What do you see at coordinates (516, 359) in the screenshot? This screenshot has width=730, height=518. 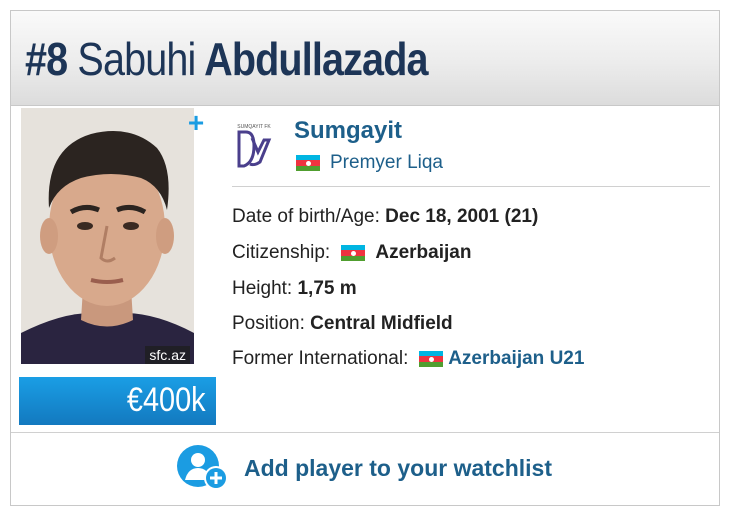 I see `former-international-link: Azerbaijan U21` at bounding box center [516, 359].